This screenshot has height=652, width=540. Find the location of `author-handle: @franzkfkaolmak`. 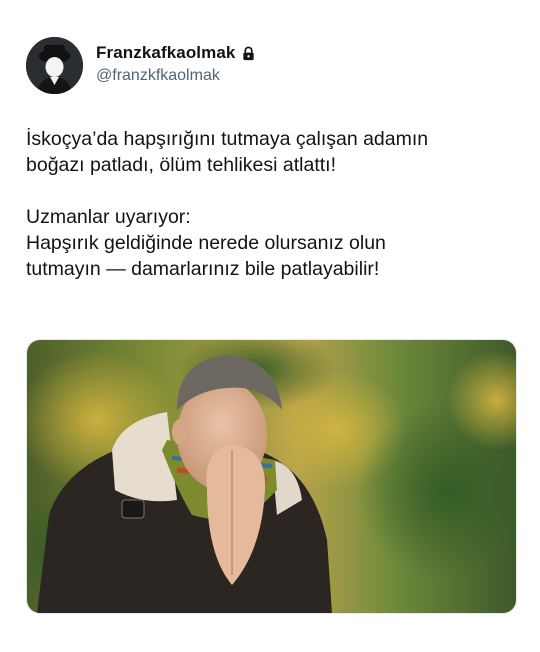

author-handle: @franzkfkaolmak is located at coordinates (158, 76).